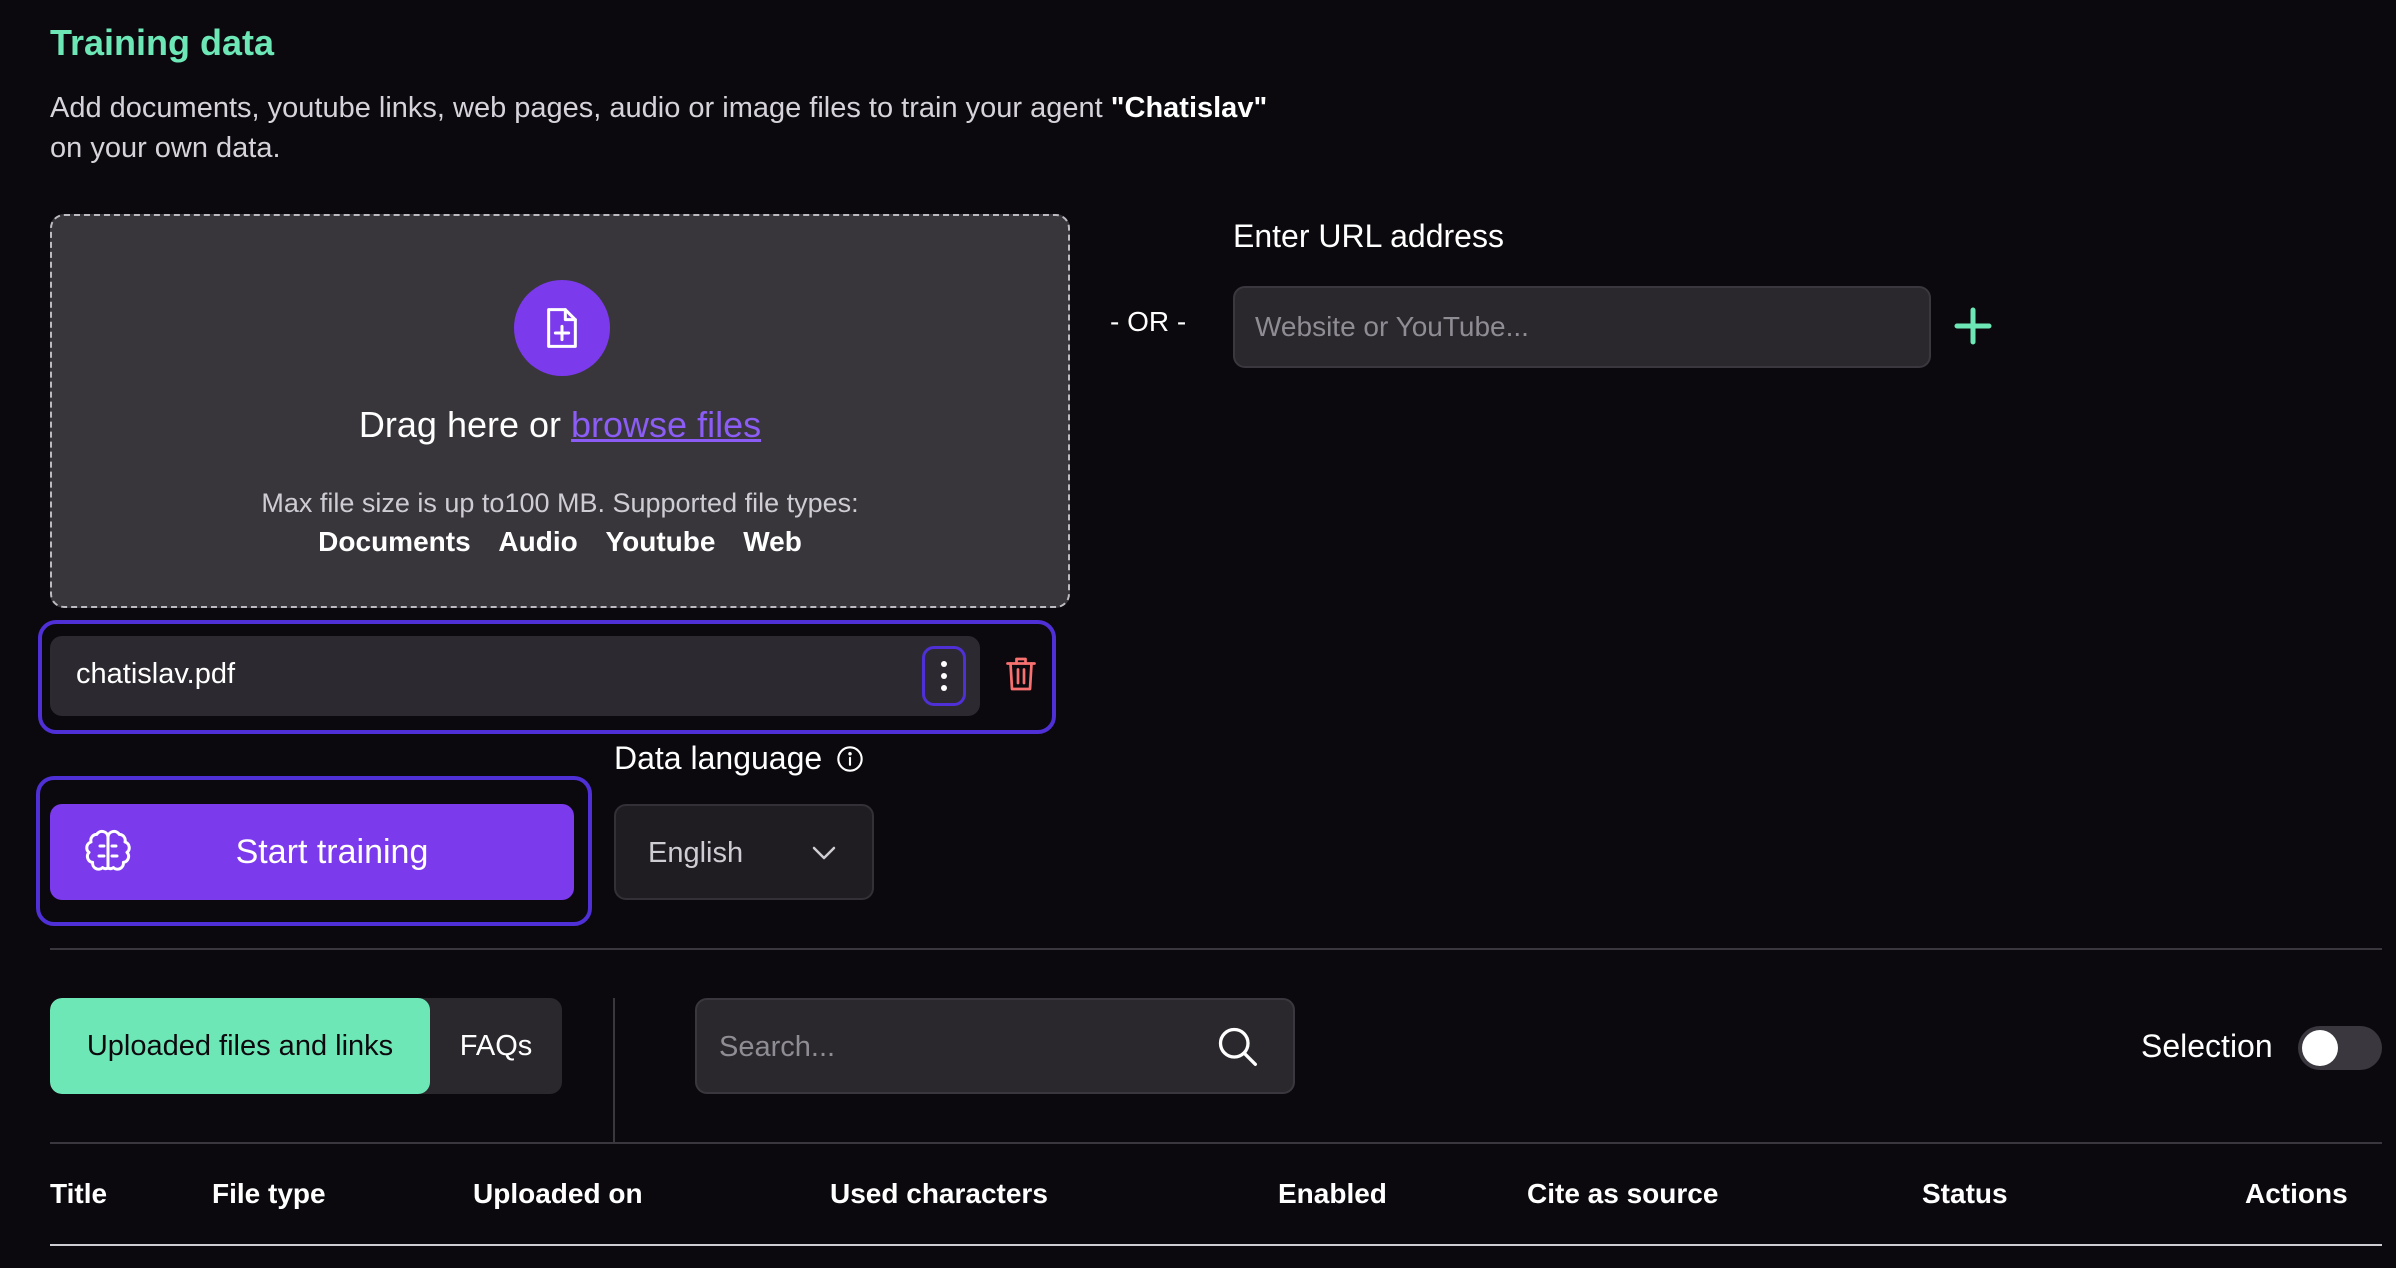 Image resolution: width=2396 pixels, height=1268 pixels. Describe the element at coordinates (2320, 1048) in the screenshot. I see `toggle-knob` at that location.